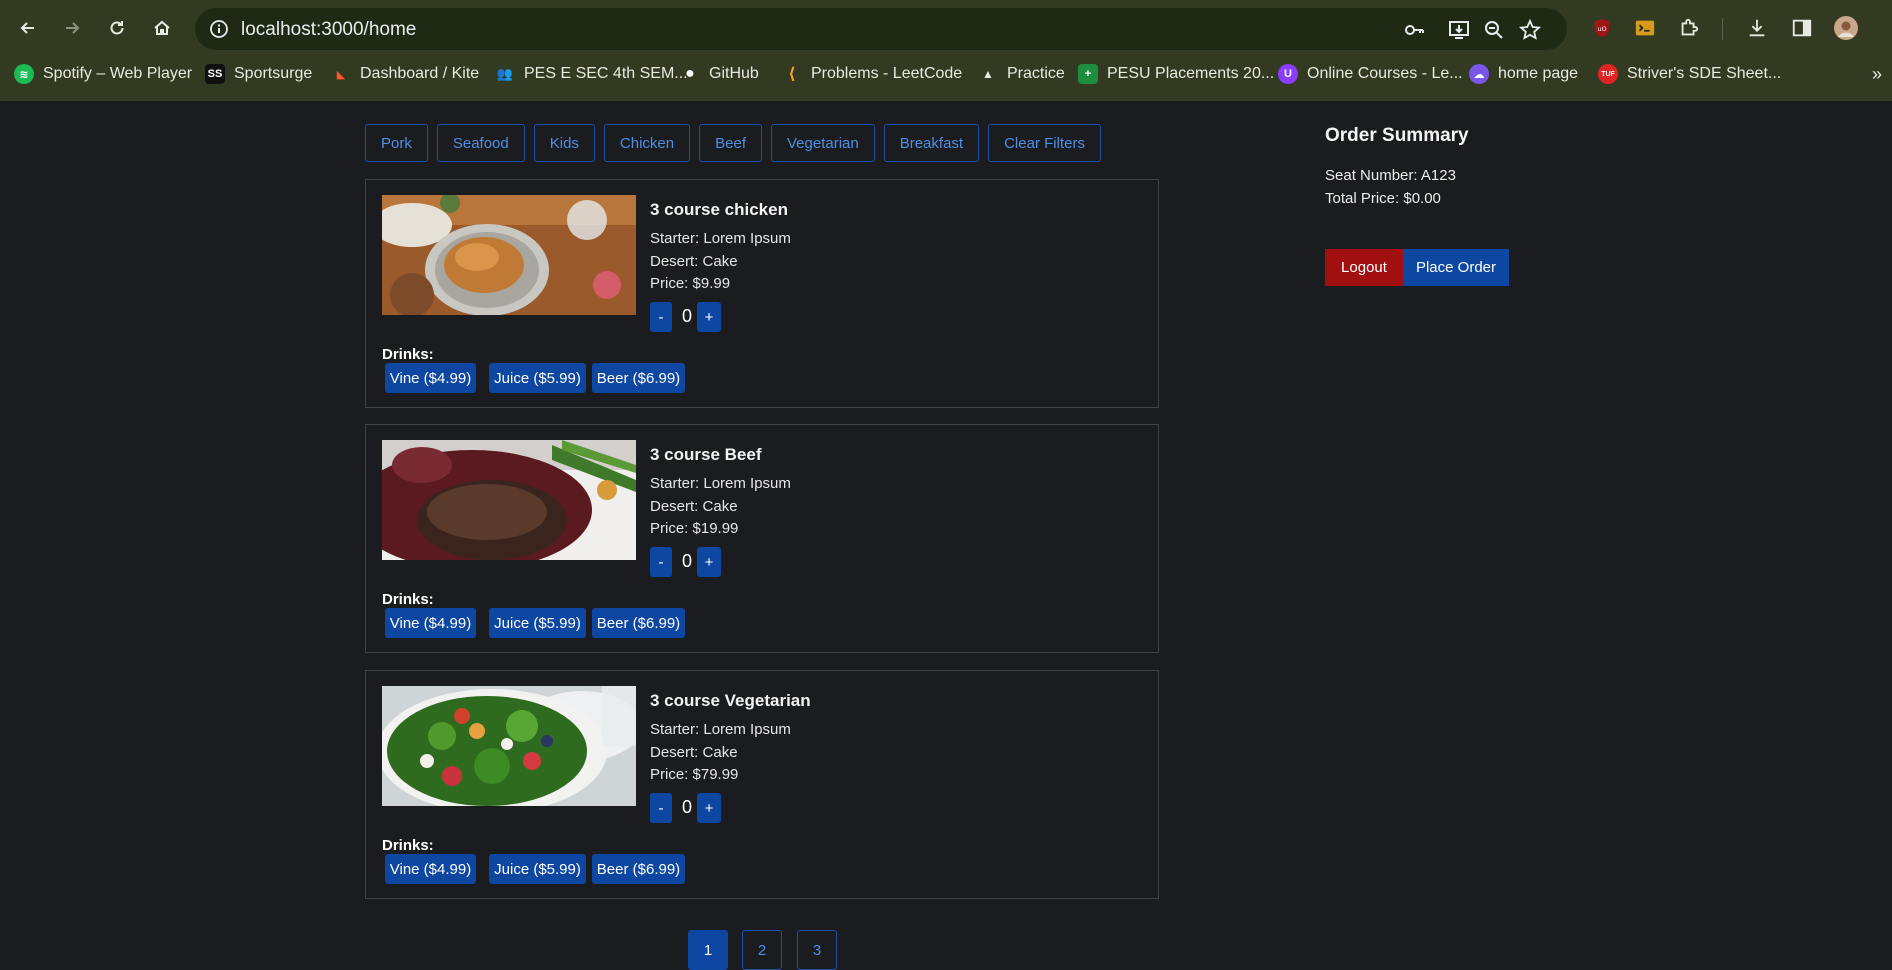 The image size is (1892, 970). I want to click on bookmark-item: ☁ home page, so click(1523, 74).